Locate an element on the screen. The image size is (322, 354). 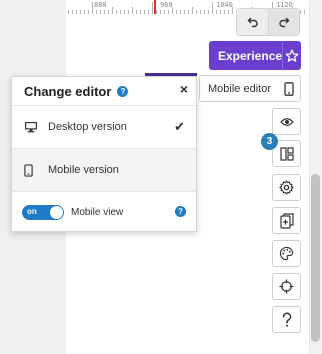
eye-icon is located at coordinates (286, 121).